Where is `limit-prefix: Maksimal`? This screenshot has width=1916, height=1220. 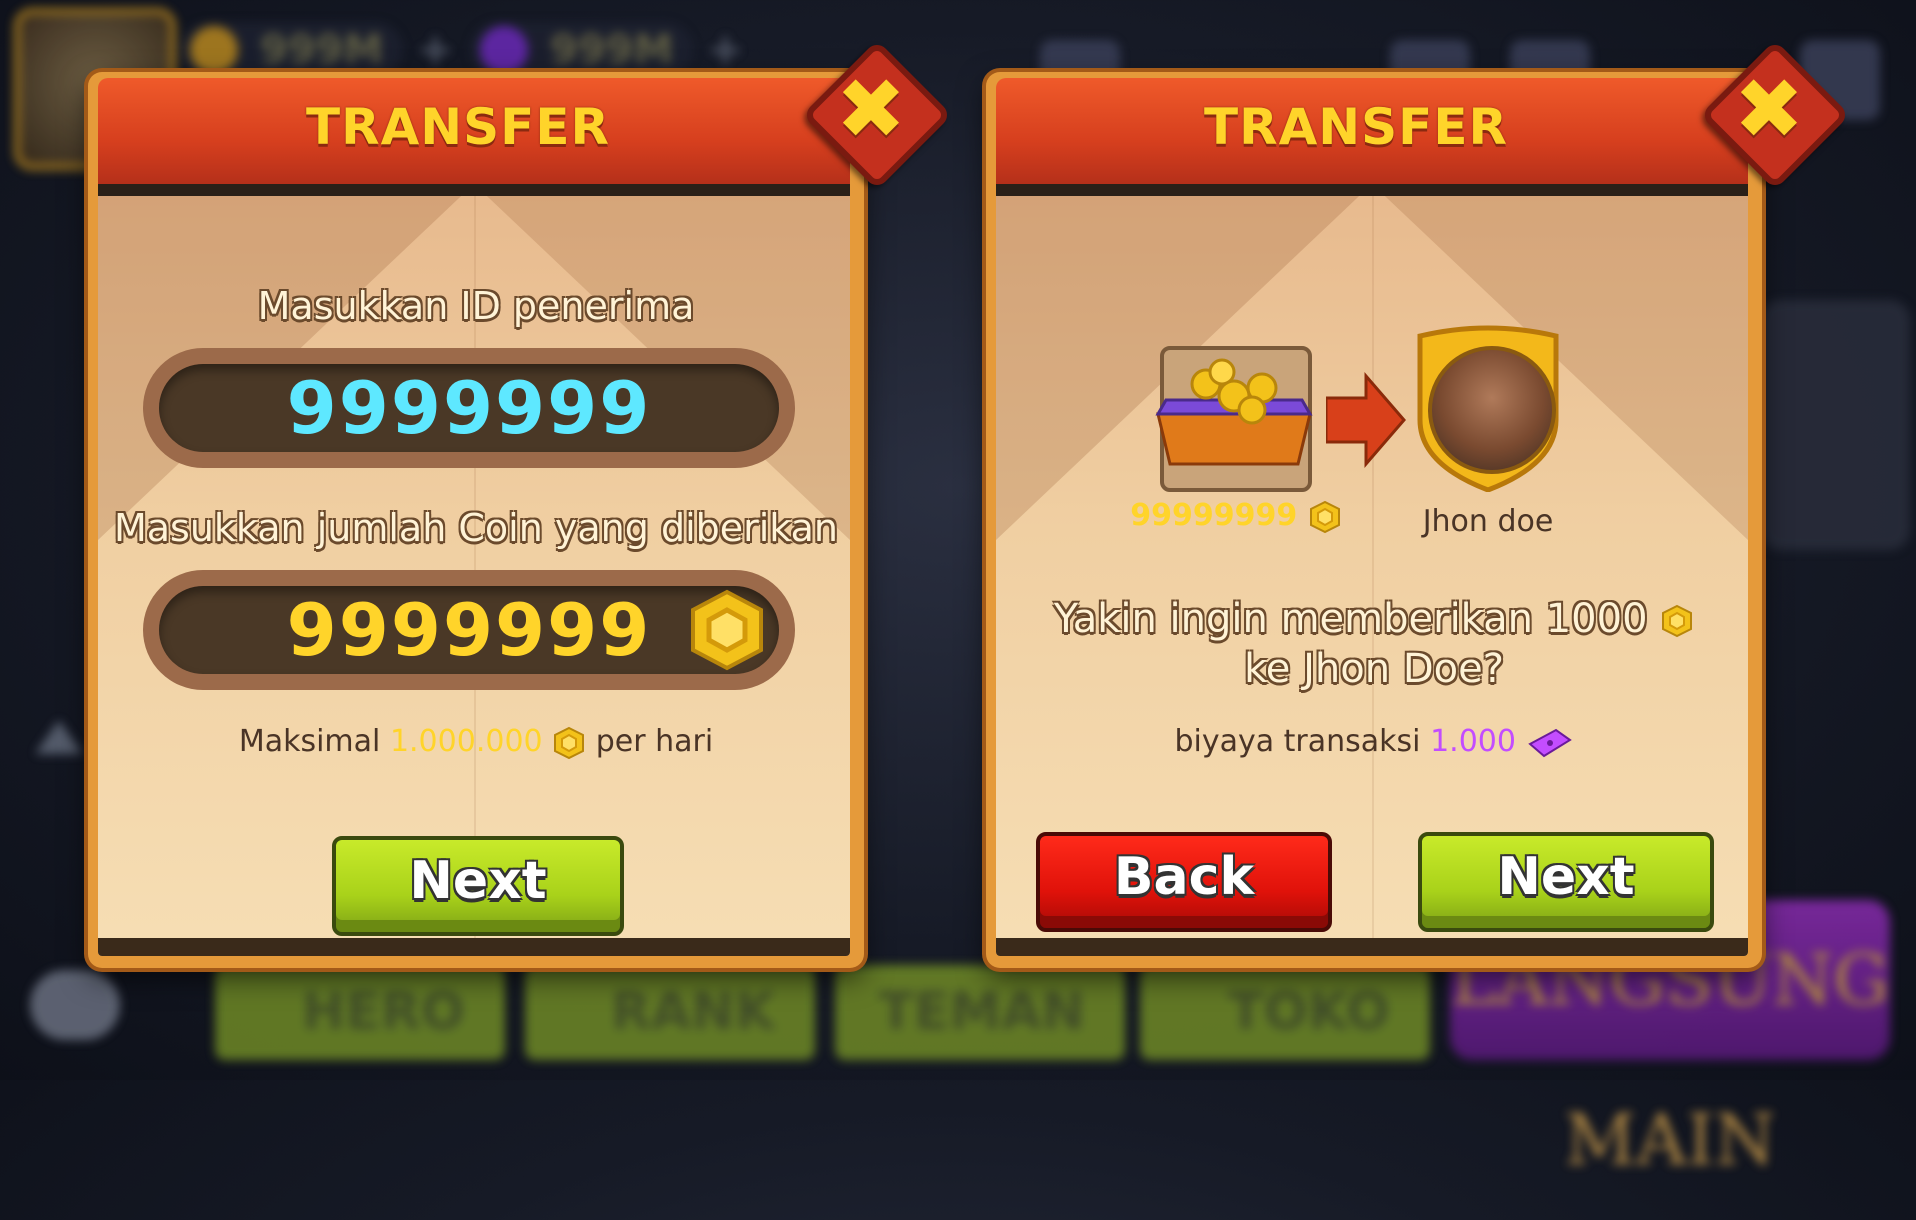
limit-prefix: Maksimal is located at coordinates (309, 741).